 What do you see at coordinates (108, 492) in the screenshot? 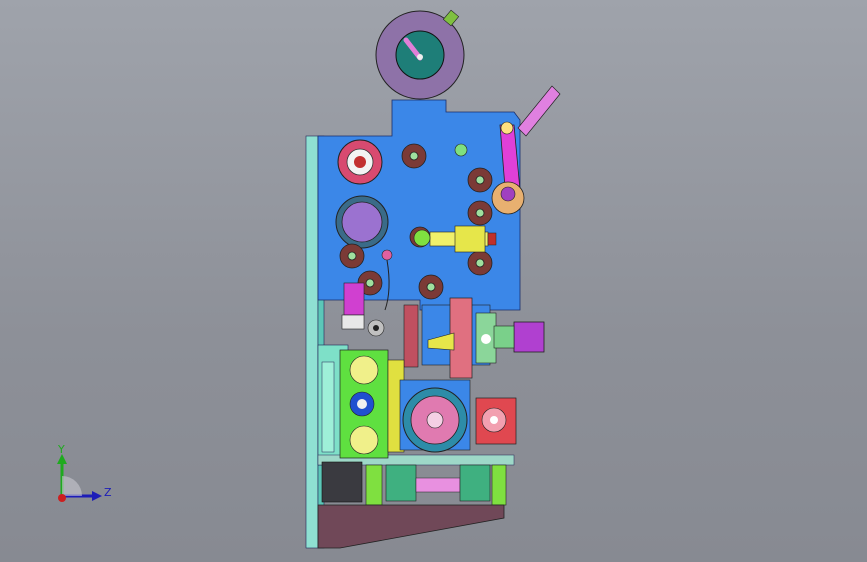
I see `z-axis-label: Z` at bounding box center [108, 492].